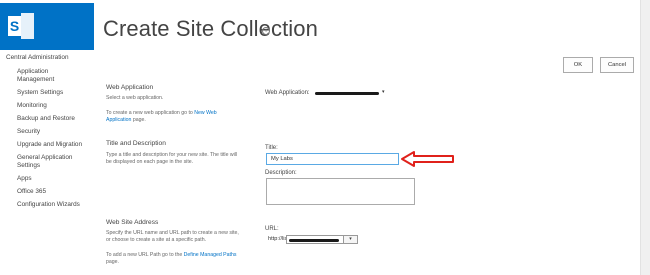 The width and height of the screenshot is (650, 275). What do you see at coordinates (347, 93) in the screenshot?
I see `redacted-web-application-value` at bounding box center [347, 93].